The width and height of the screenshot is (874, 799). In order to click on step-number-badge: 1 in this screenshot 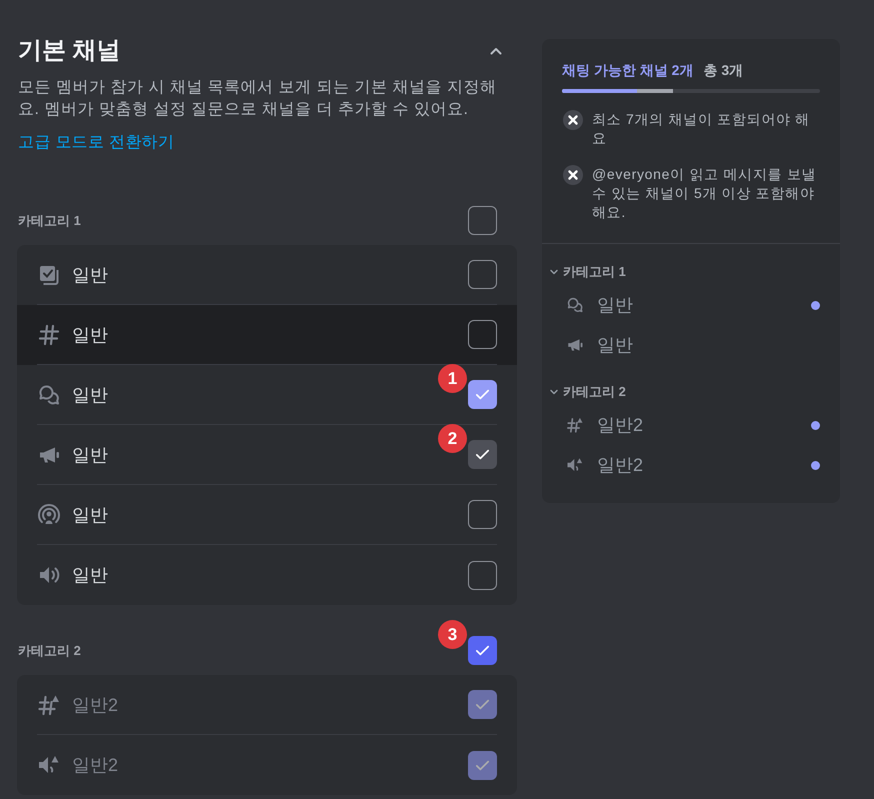, I will do `click(452, 378)`.